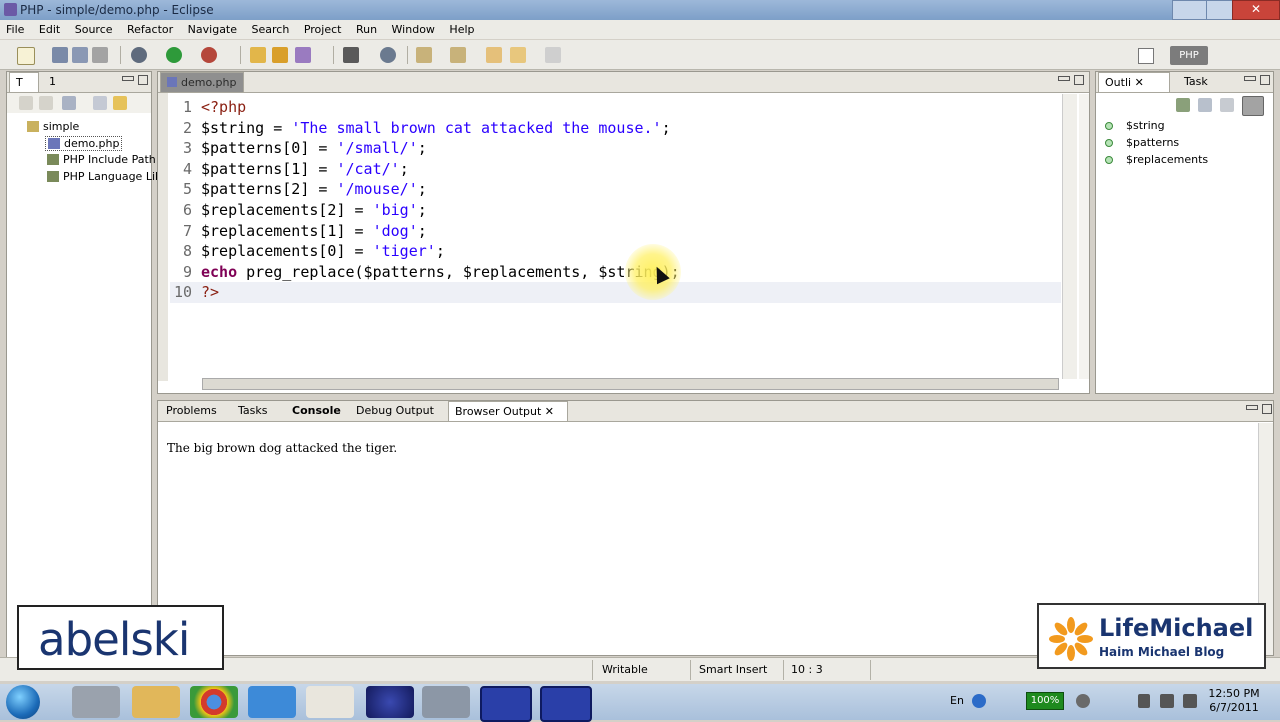 The height and width of the screenshot is (722, 1280). Describe the element at coordinates (101, 159) in the screenshot. I see `tree-item-include-path: PHP Include Path` at that location.